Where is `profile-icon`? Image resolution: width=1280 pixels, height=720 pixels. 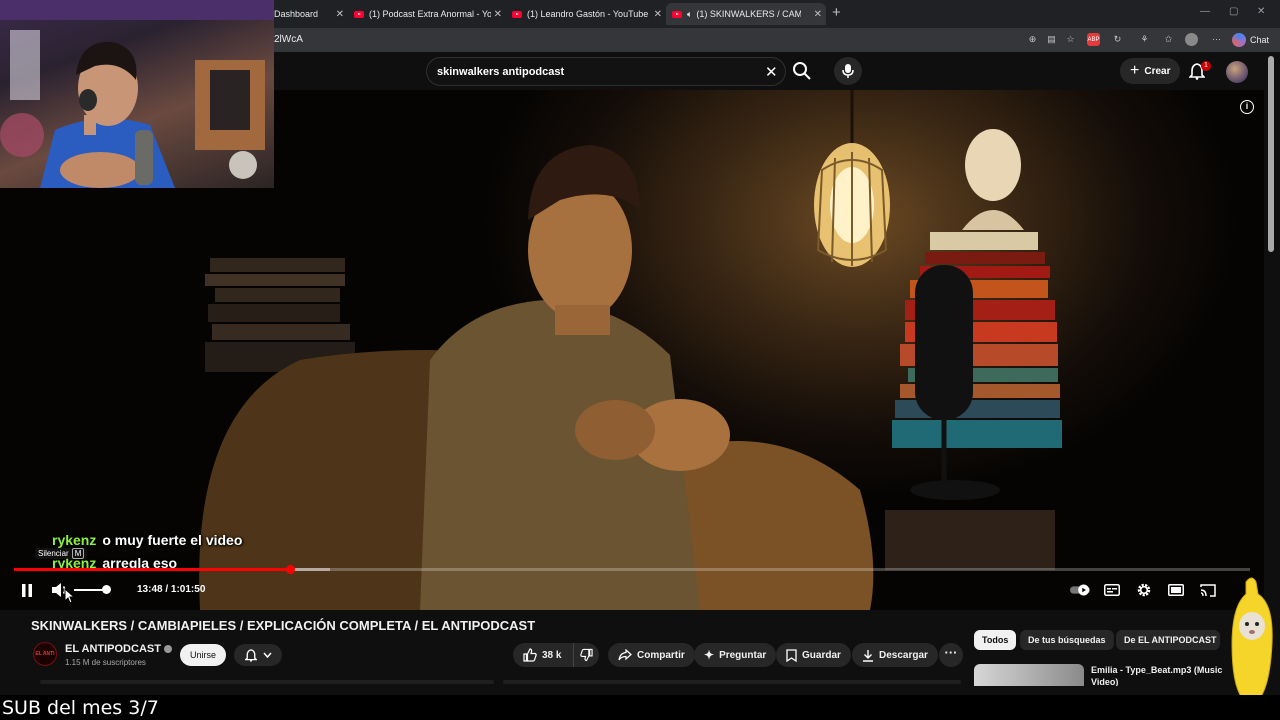 profile-icon is located at coordinates (1191, 39).